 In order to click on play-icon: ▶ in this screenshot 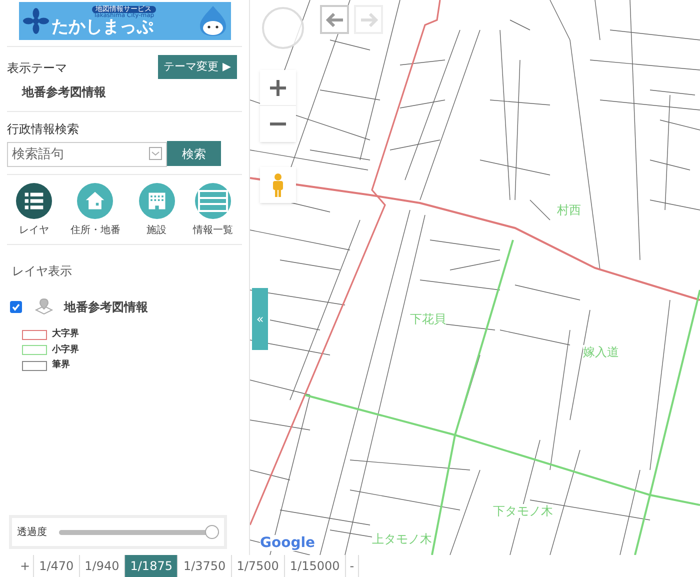, I will do `click(226, 67)`.